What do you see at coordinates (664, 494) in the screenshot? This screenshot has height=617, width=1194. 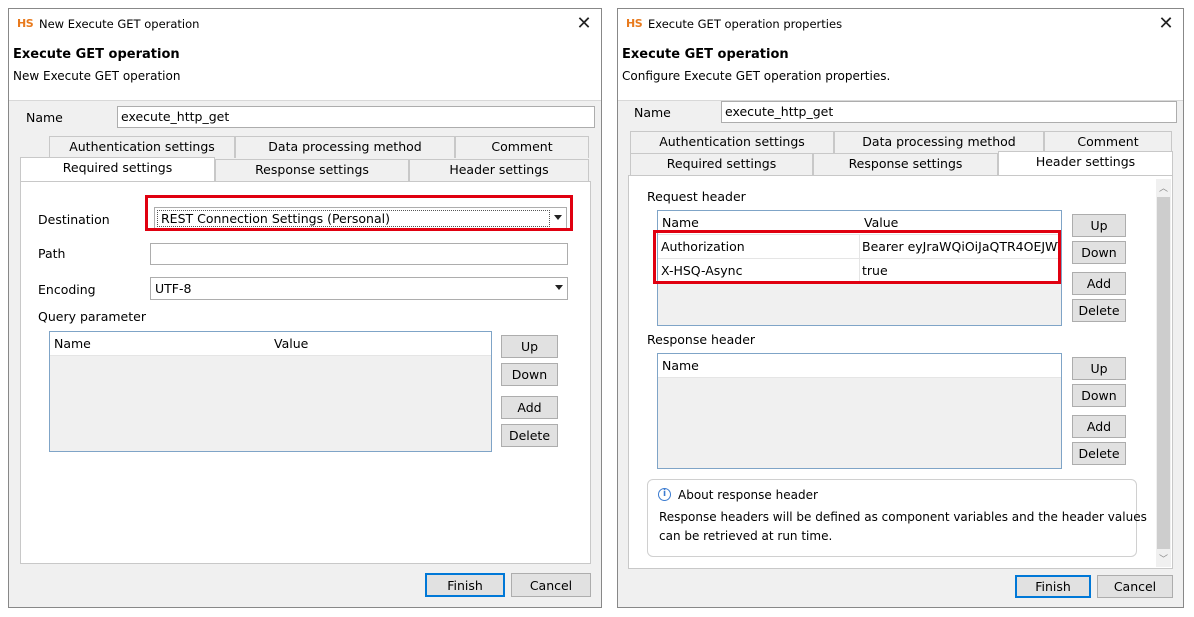 I see `info-icon: i` at bounding box center [664, 494].